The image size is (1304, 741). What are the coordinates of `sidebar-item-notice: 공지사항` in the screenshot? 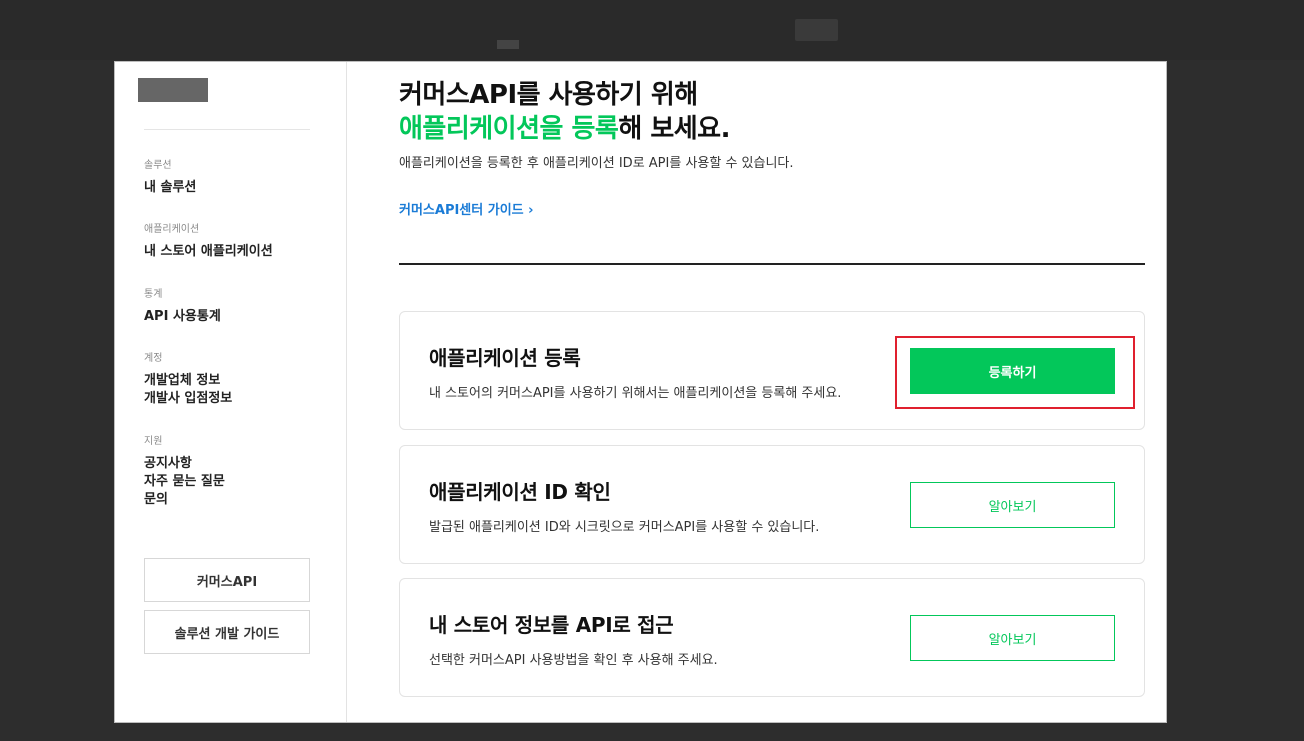 It's located at (184, 464).